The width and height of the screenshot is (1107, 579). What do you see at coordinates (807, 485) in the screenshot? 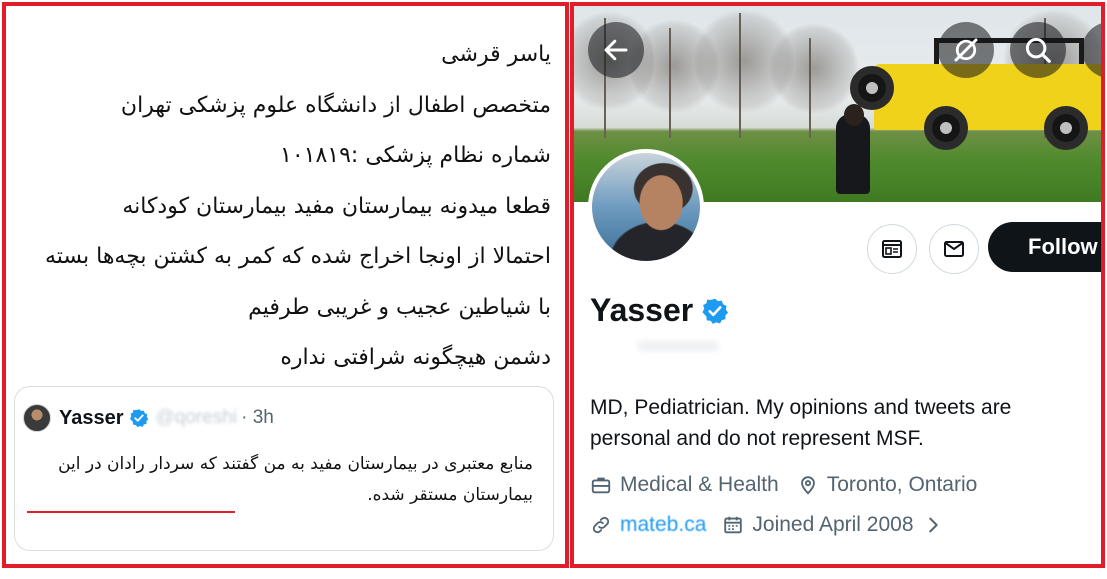
I see `location-pin-icon` at bounding box center [807, 485].